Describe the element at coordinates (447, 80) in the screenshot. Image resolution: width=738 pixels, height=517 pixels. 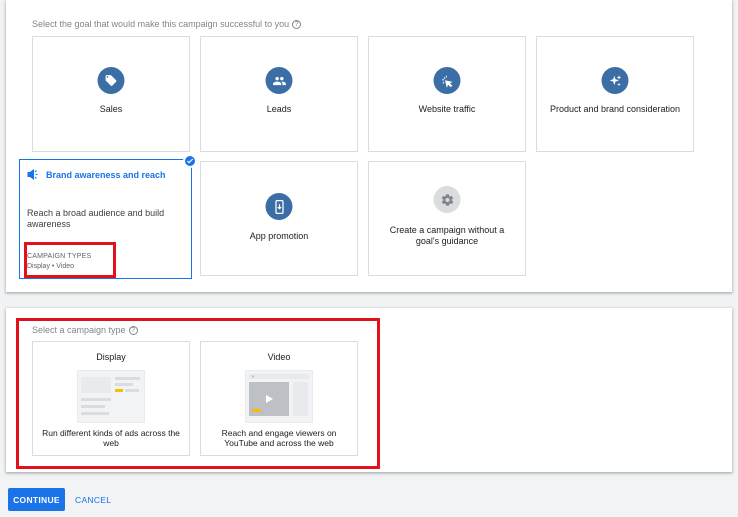
I see `cursor-click-icon` at that location.